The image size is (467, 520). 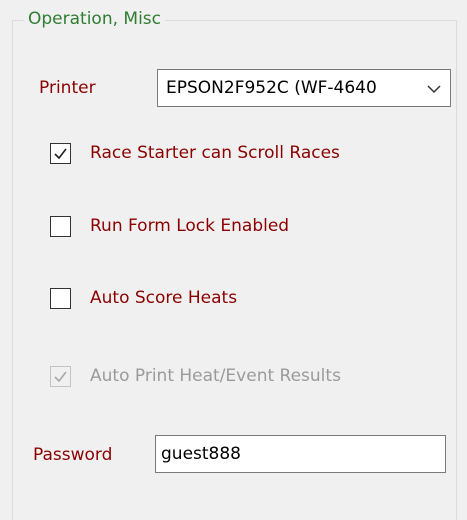 I want to click on run-form-lock-label: Run Form Lock Enabled, so click(x=190, y=226).